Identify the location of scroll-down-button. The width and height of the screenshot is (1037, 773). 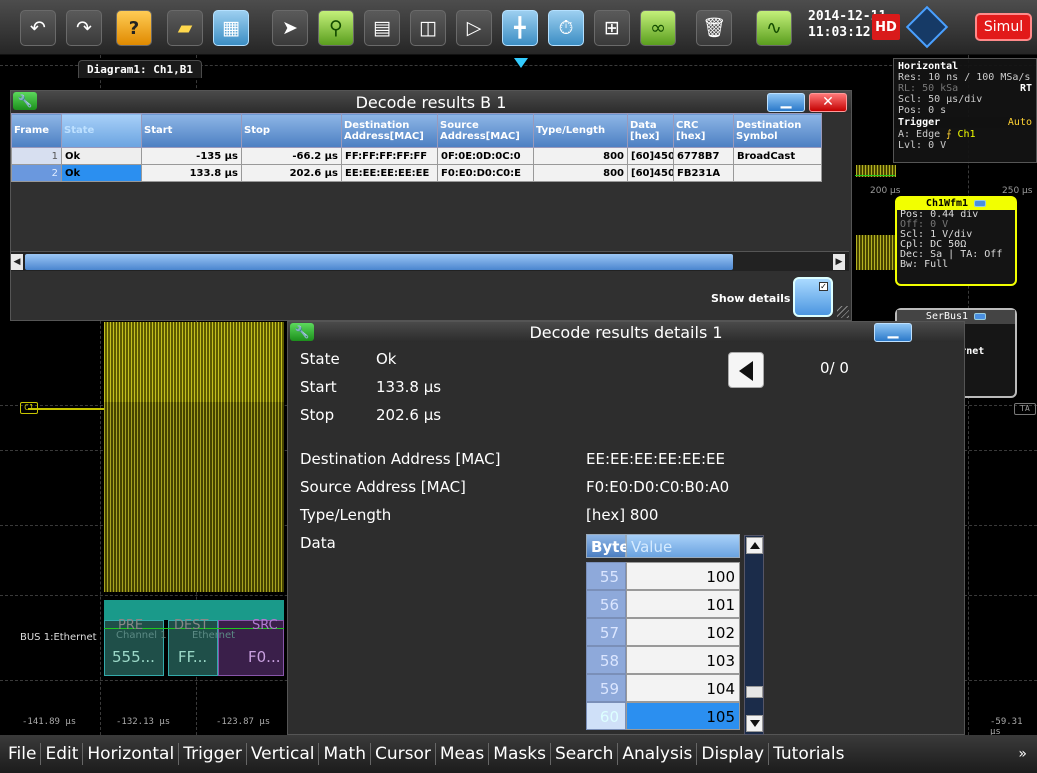
(754, 723).